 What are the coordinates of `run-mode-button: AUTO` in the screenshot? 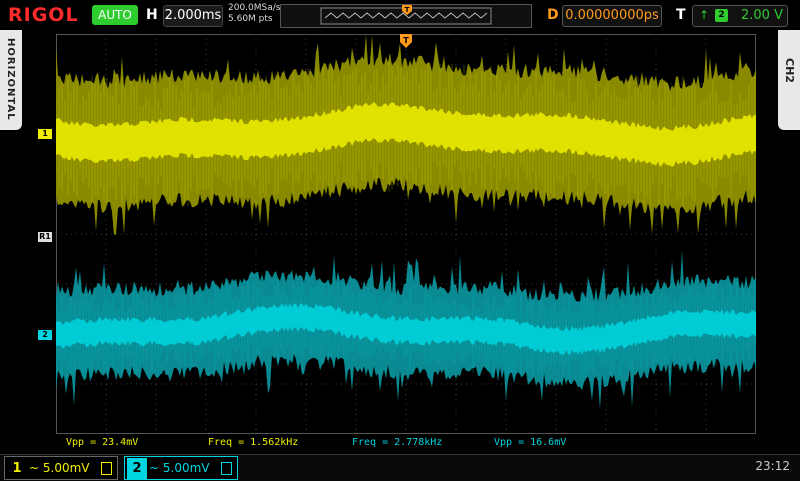 It's located at (115, 15).